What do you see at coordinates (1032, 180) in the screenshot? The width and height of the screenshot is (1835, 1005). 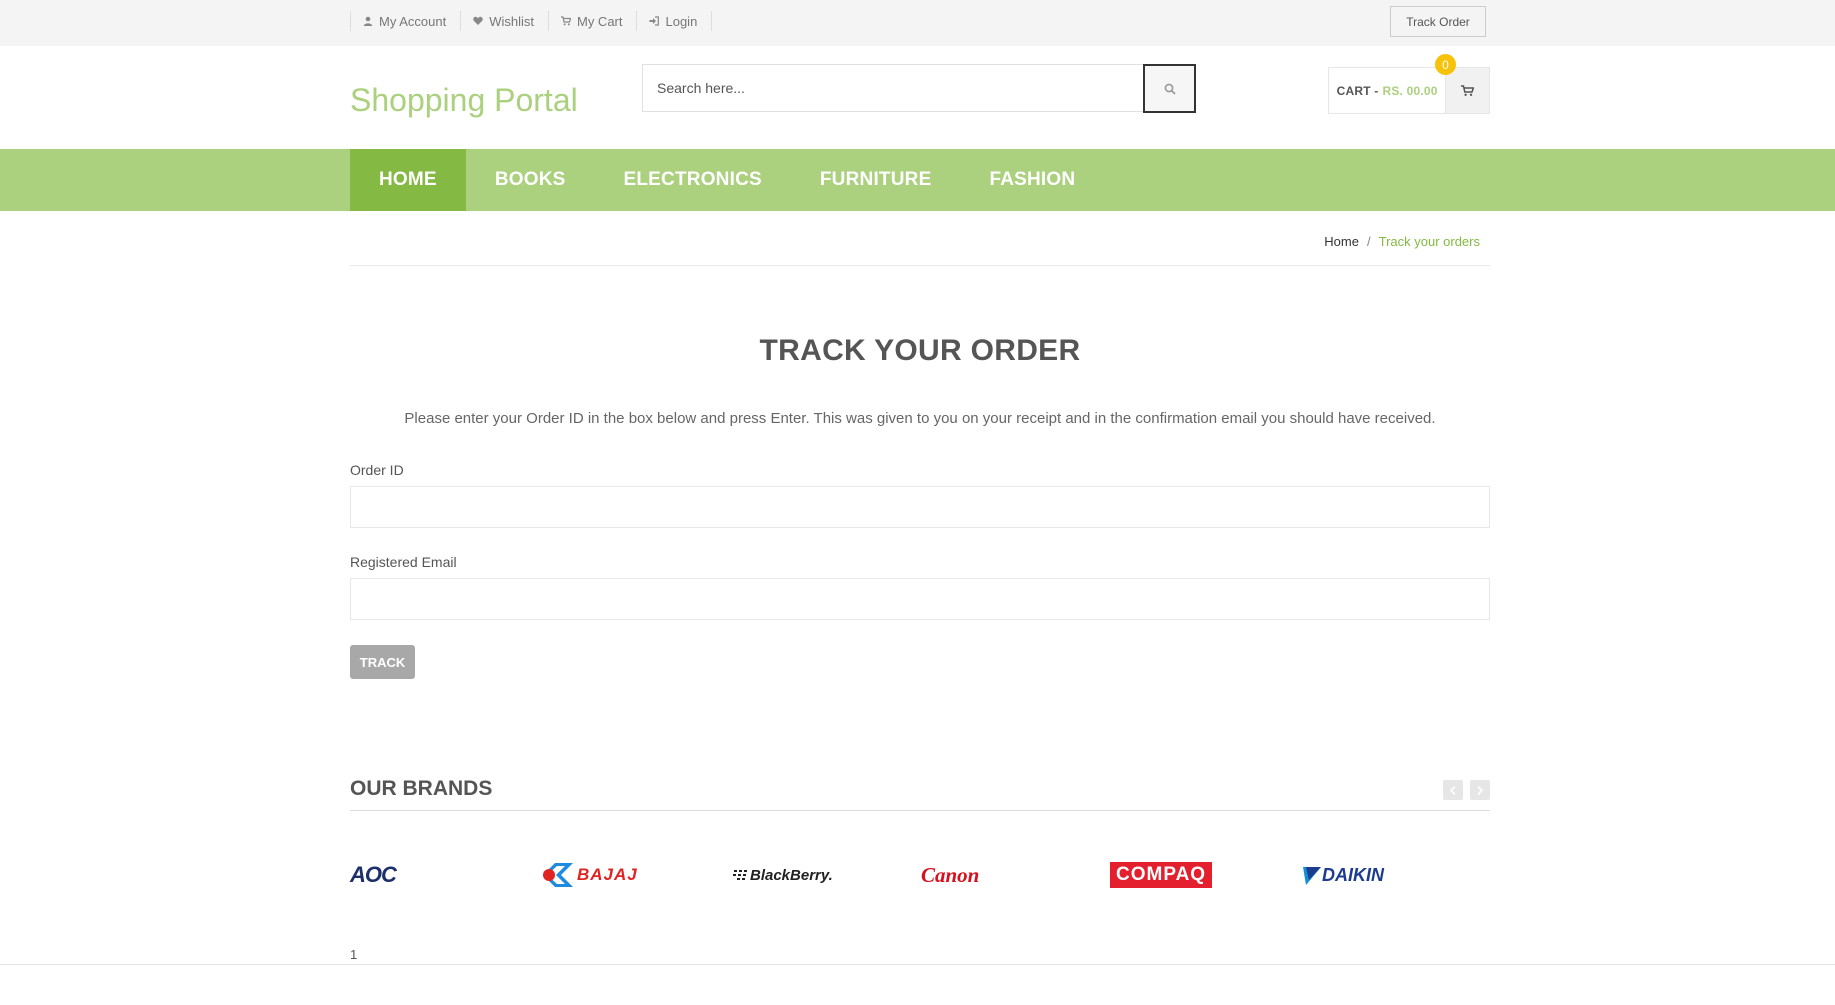 I see `nav-item-fashion: FASHION` at bounding box center [1032, 180].